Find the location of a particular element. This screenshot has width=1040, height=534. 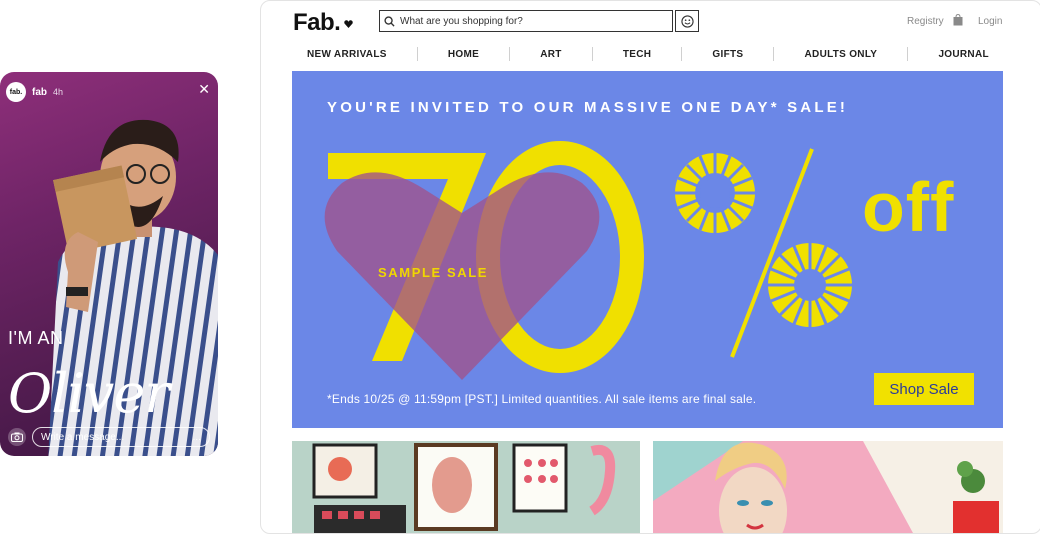

nav-new-arrivals: NEW ARRIVALS is located at coordinates (347, 54).